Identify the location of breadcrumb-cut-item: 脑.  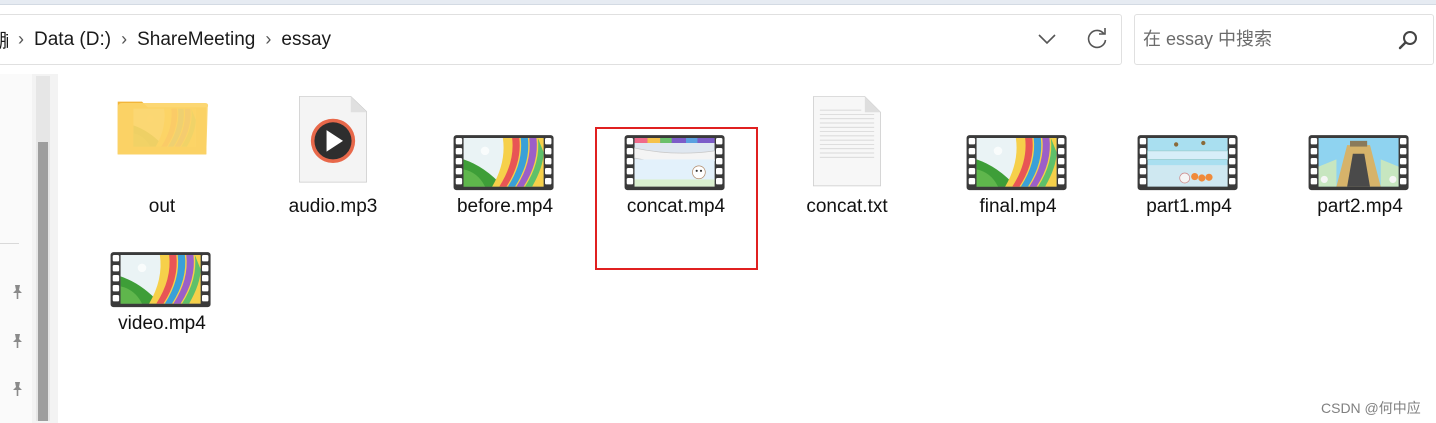
(4, 39).